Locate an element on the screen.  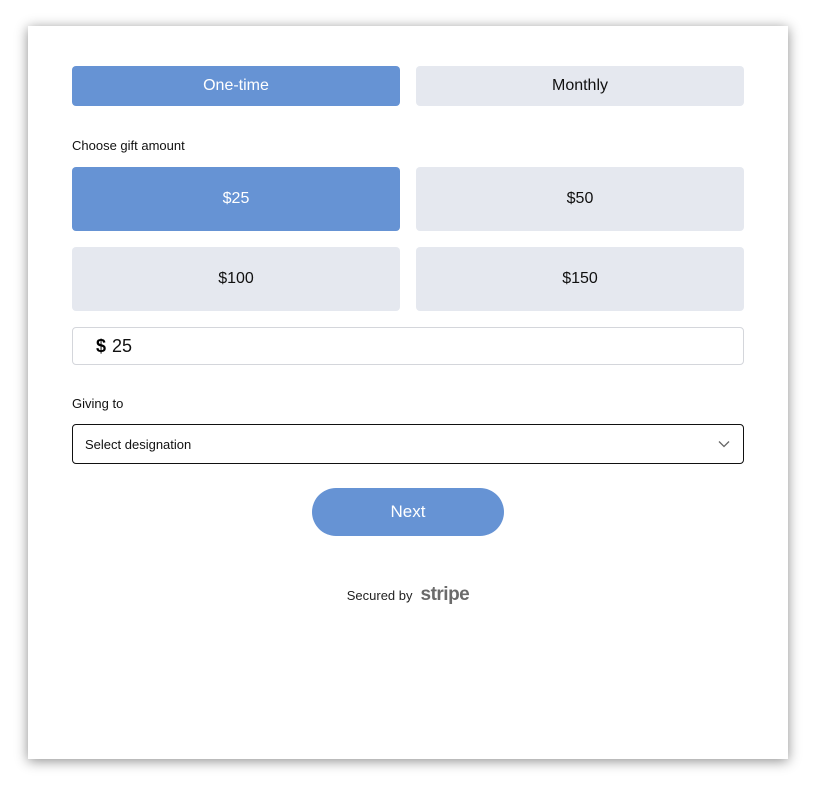
amount-row-1: $25 $50 is located at coordinates (408, 199).